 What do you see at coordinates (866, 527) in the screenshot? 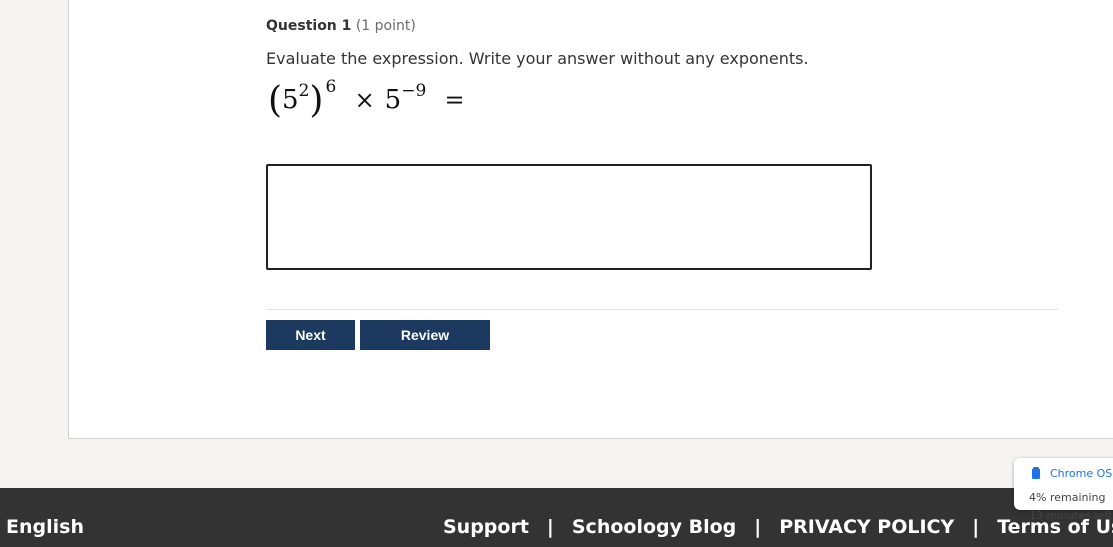
I see `footer-link-privacy: PRIVACY POLICY` at bounding box center [866, 527].